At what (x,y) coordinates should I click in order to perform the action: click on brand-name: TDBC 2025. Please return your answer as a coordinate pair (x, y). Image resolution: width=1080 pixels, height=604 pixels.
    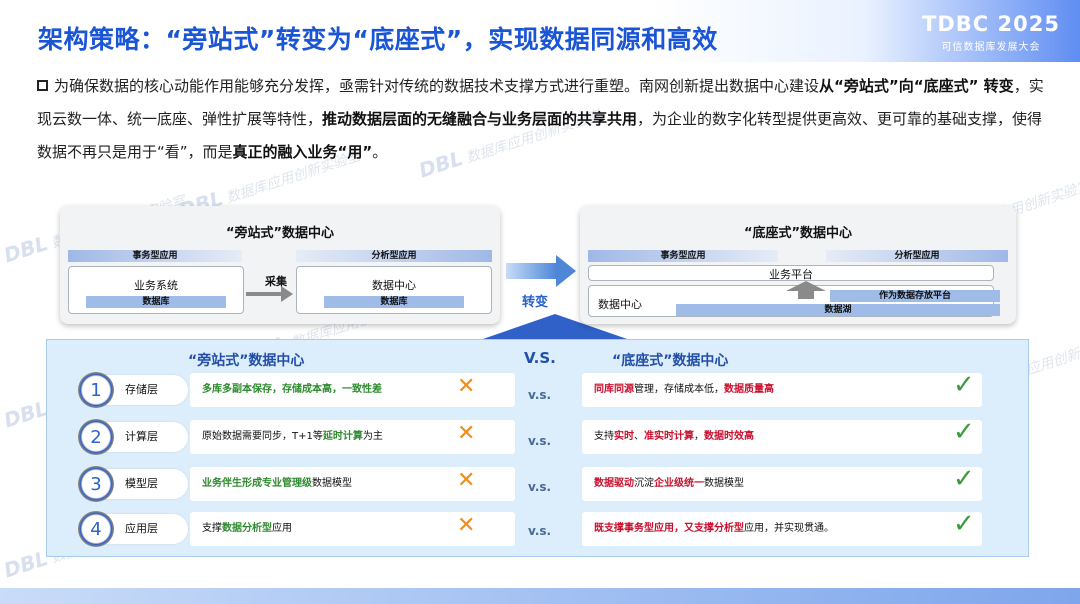
    Looking at the image, I should click on (991, 24).